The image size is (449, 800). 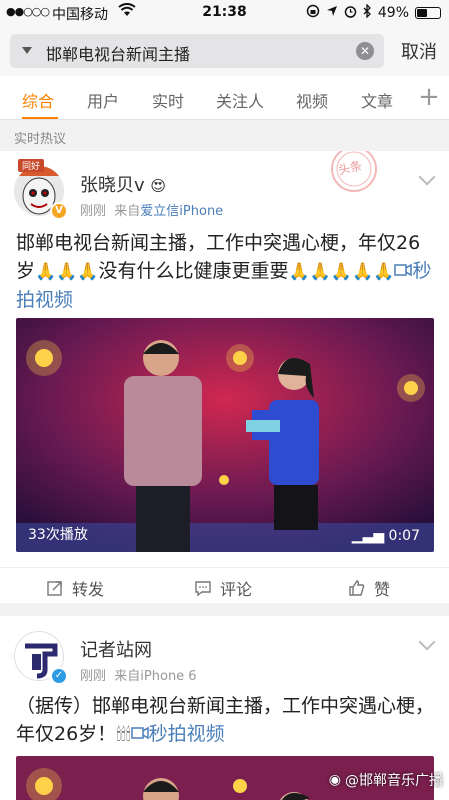 What do you see at coordinates (240, 100) in the screenshot?
I see `tab-following: 关注人` at bounding box center [240, 100].